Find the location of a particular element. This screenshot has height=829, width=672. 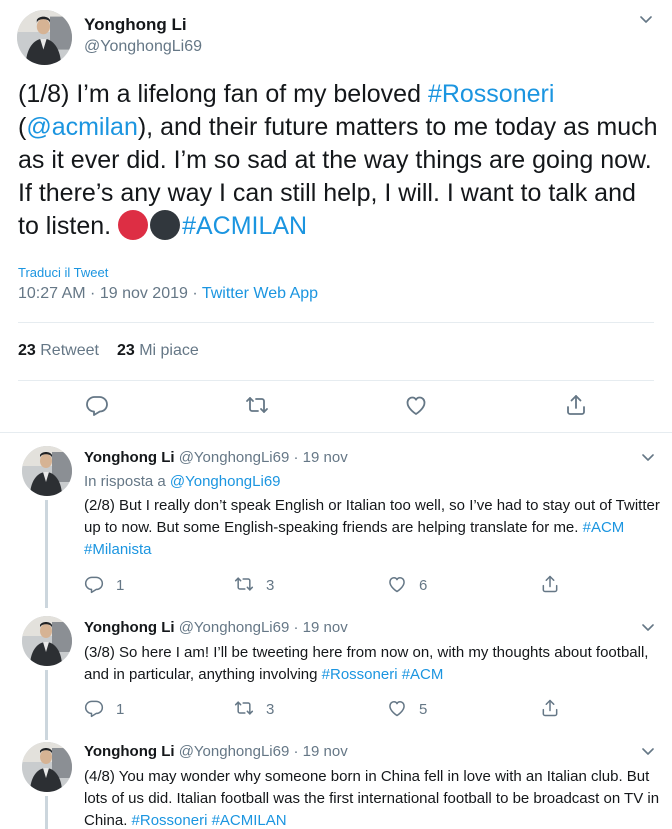

source-app-link: Twitter Web App is located at coordinates (260, 293).